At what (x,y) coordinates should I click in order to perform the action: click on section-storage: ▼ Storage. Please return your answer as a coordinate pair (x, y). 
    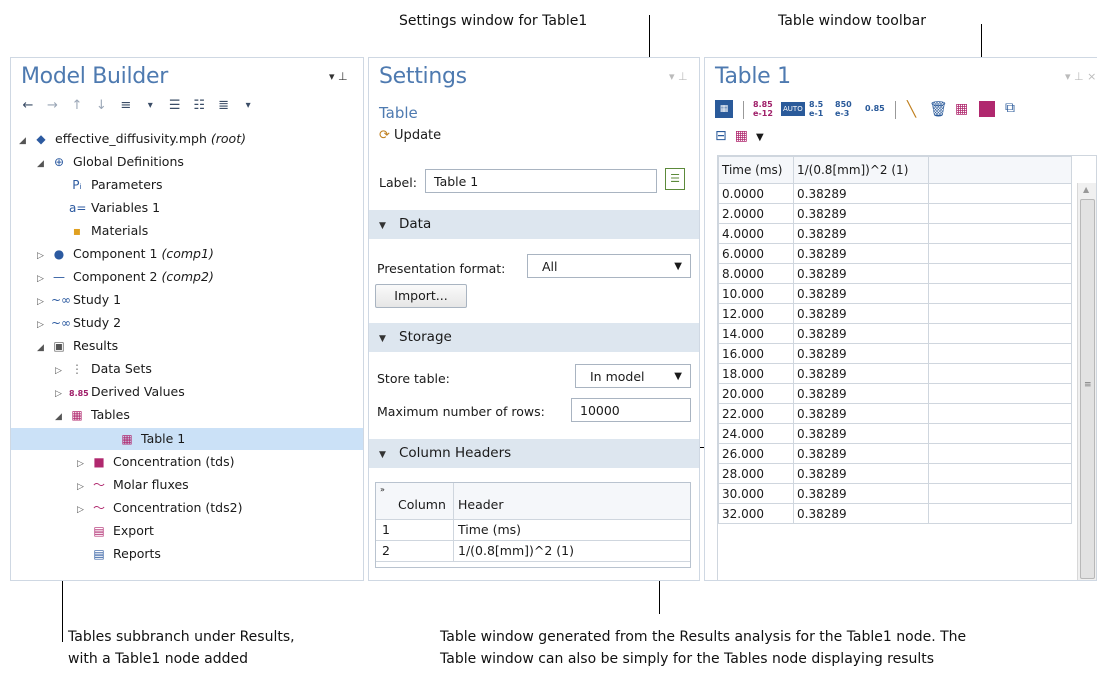
    Looking at the image, I should click on (534, 337).